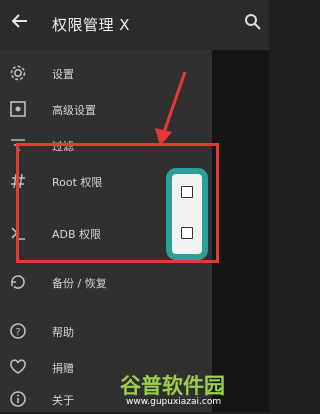 This screenshot has height=414, width=320. Describe the element at coordinates (63, 332) in the screenshot. I see `menu-item-label: 帮助` at that location.